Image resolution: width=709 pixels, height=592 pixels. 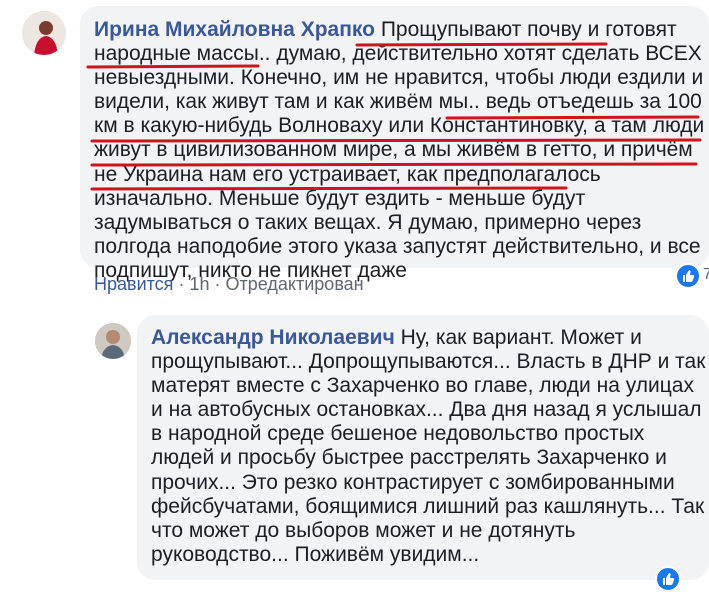 I want to click on avatar-irina, so click(x=44, y=33).